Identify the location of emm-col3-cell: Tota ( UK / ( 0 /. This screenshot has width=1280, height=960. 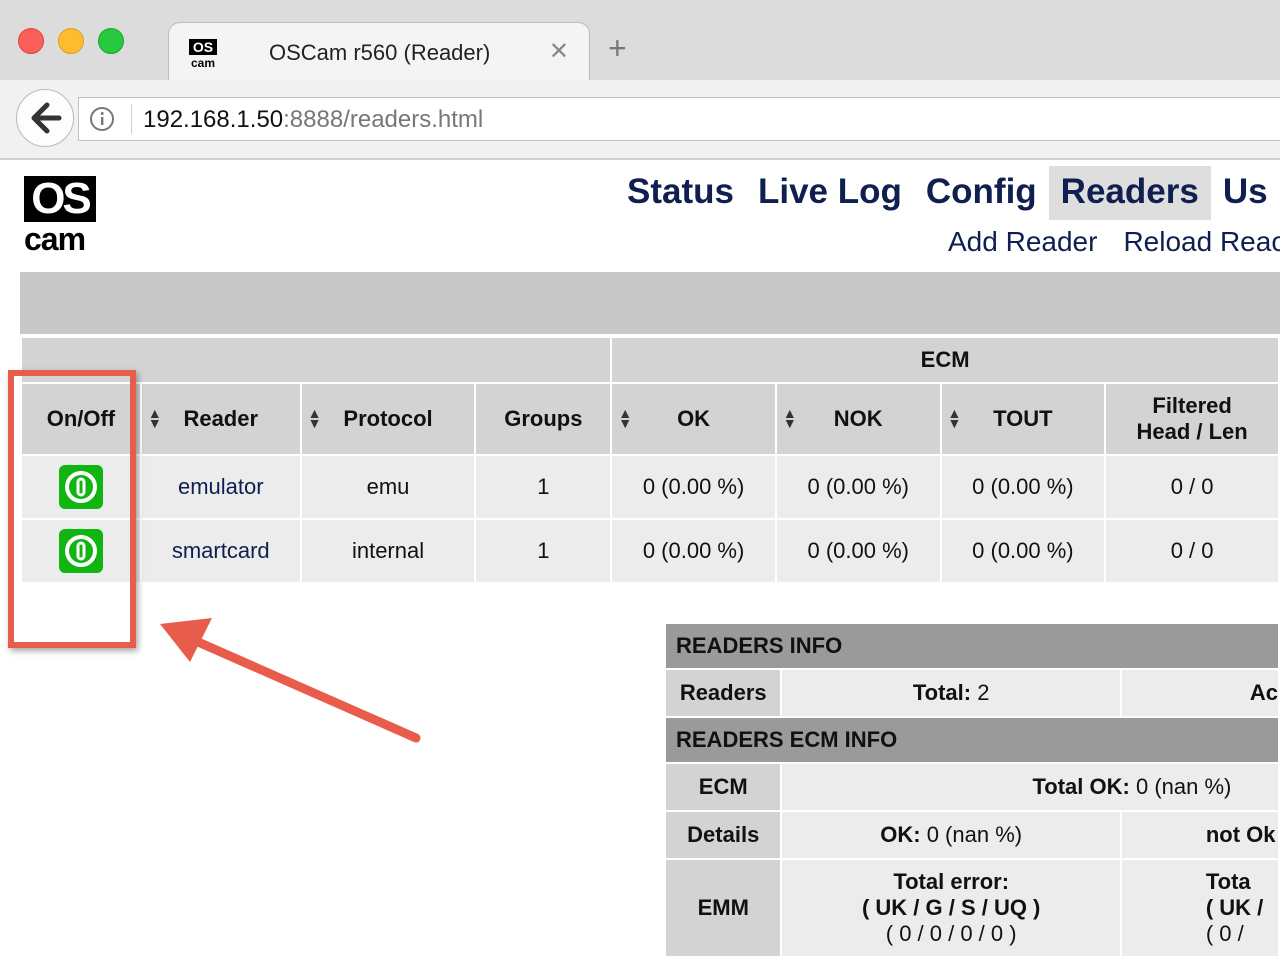
(1199, 908).